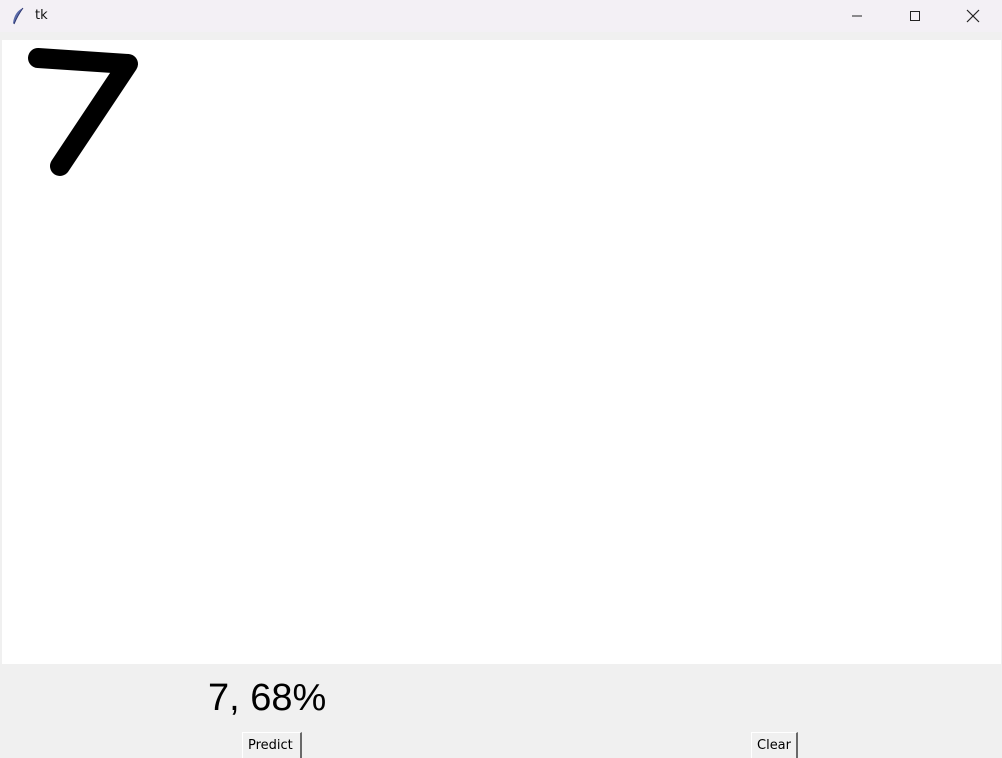 The width and height of the screenshot is (1002, 758). Describe the element at coordinates (41, 15) in the screenshot. I see `window-title: tk` at that location.